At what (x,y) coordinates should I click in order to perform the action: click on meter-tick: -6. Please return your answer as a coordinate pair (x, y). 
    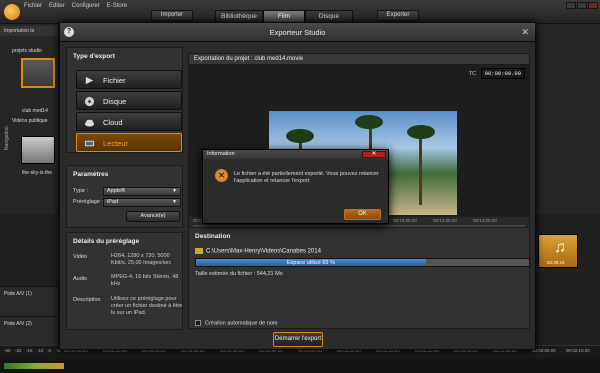
    Looking at the image, I should click on (49, 350).